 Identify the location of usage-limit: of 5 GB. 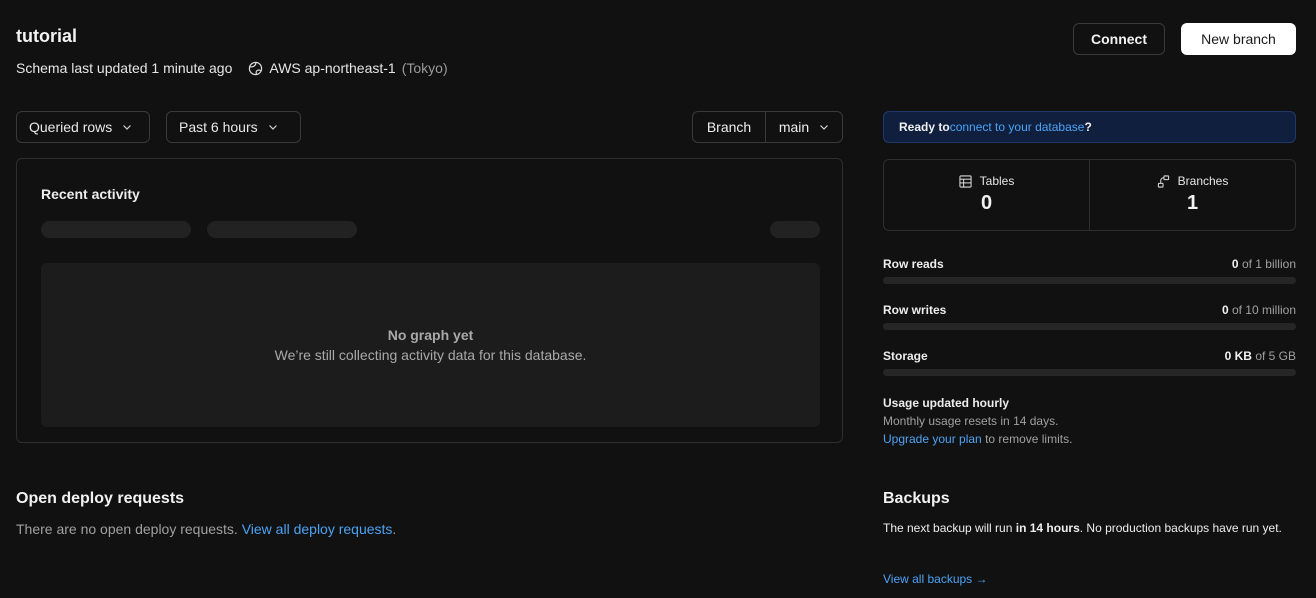
(1275, 356).